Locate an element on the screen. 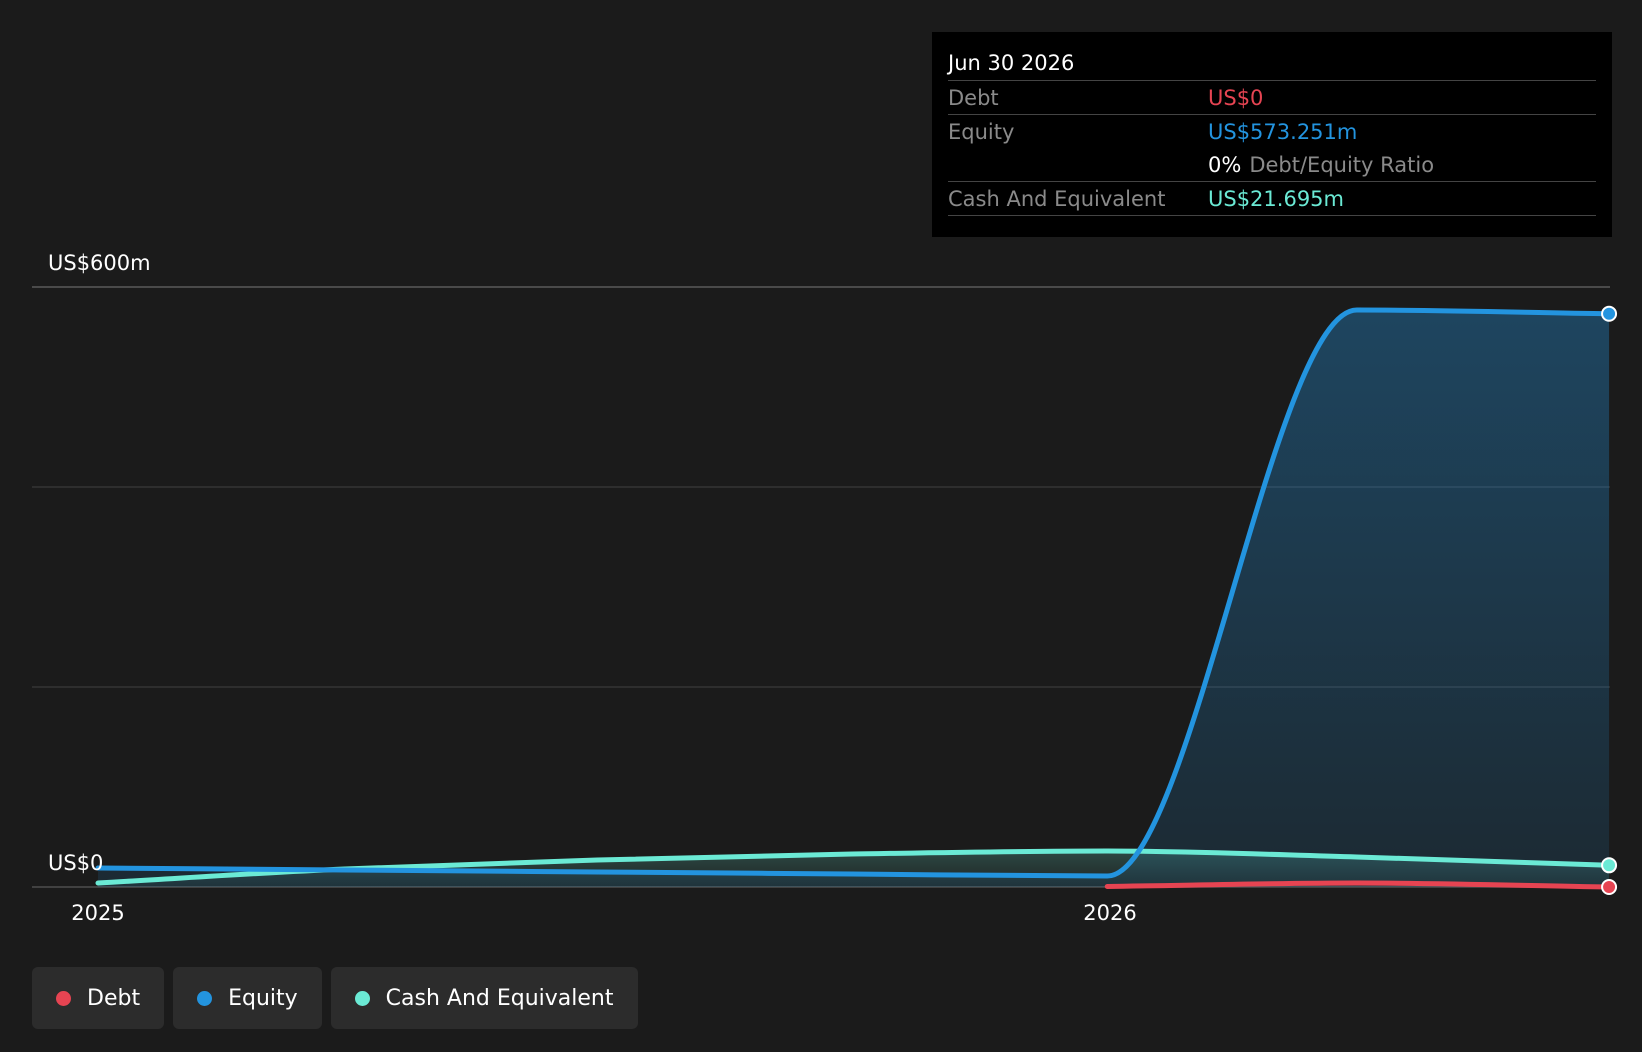 The image size is (1642, 1052). tooltip-ratio-label: Debt/Equity Ratio is located at coordinates (1342, 164).